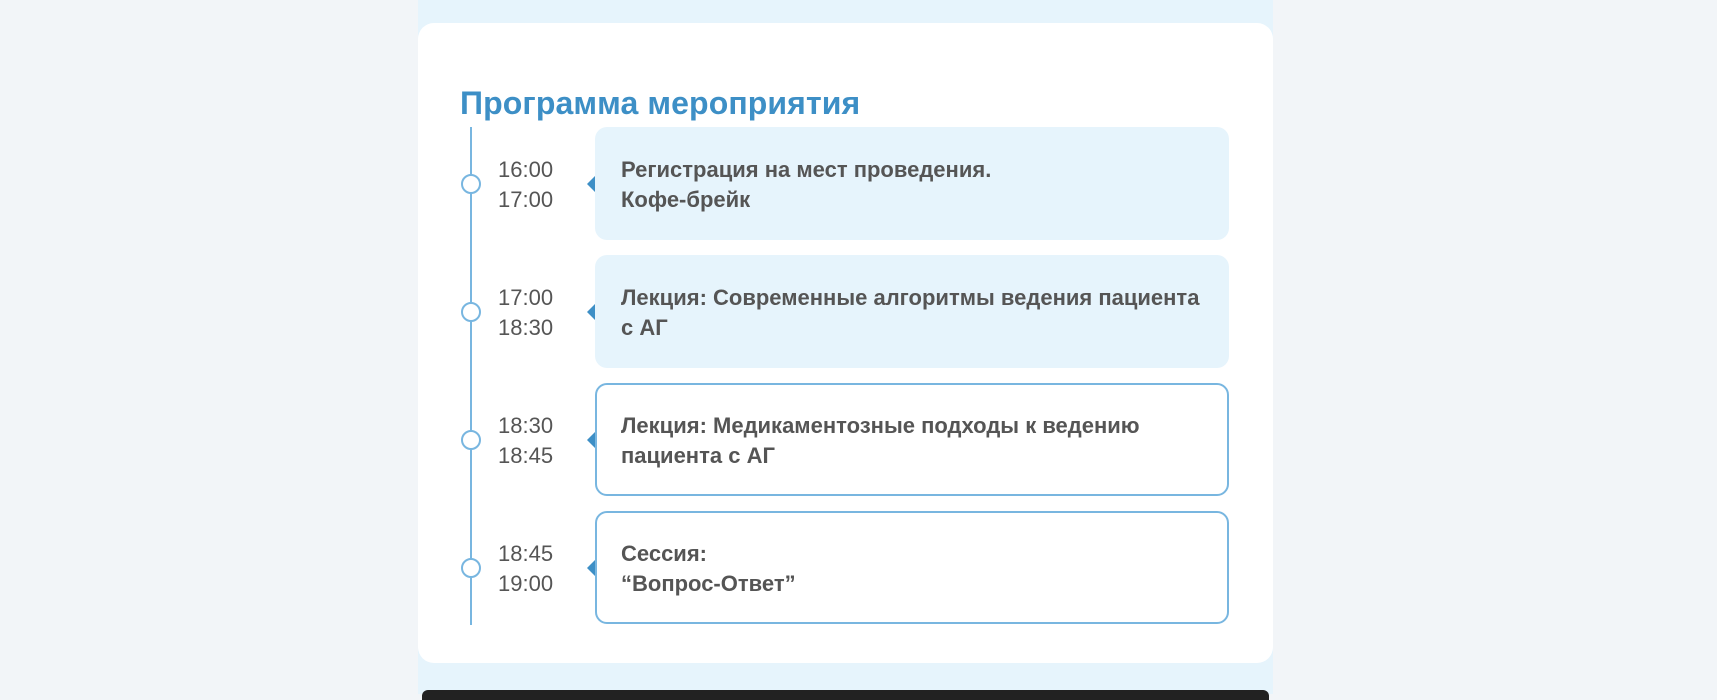 This screenshot has height=700, width=1717. I want to click on end-time: 18:30, so click(526, 327).